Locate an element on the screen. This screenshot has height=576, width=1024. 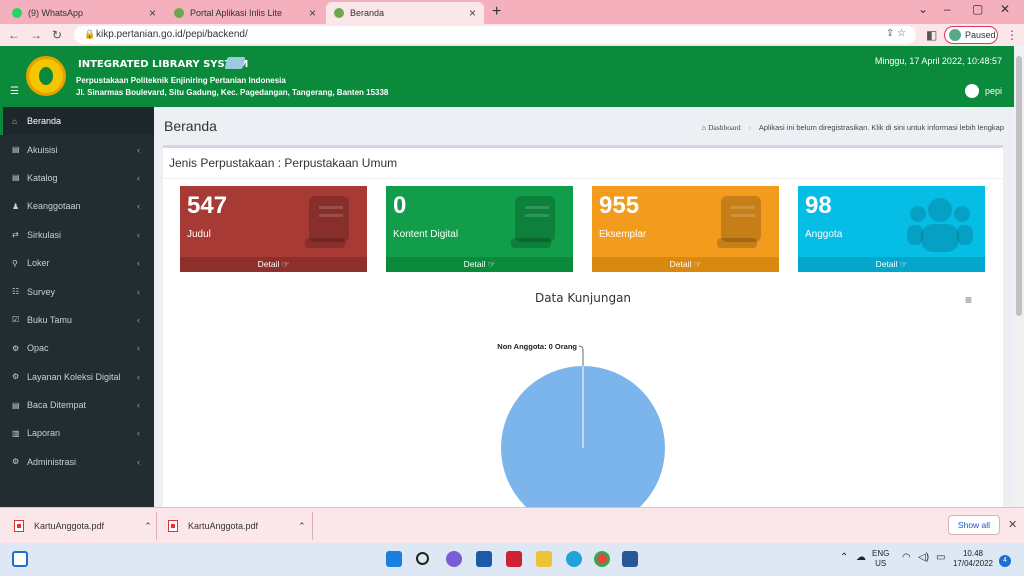
tab-portal: Portal Aplikasi Inlis Lite × is located at coordinates (245, 13).